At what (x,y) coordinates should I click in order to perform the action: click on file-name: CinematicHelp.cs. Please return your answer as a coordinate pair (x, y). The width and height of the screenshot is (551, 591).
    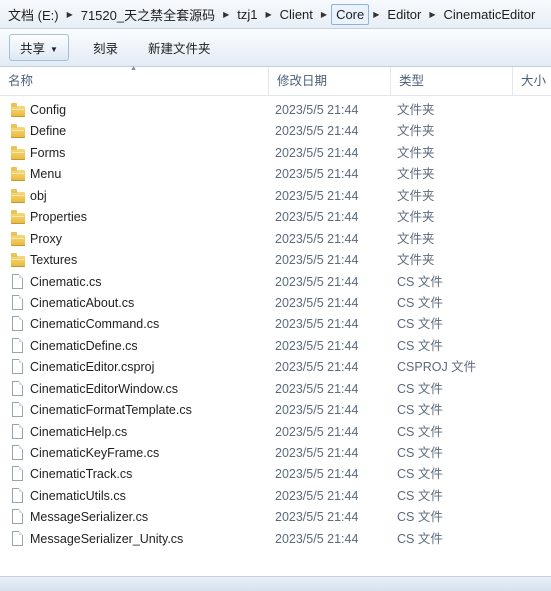
    Looking at the image, I should click on (79, 431).